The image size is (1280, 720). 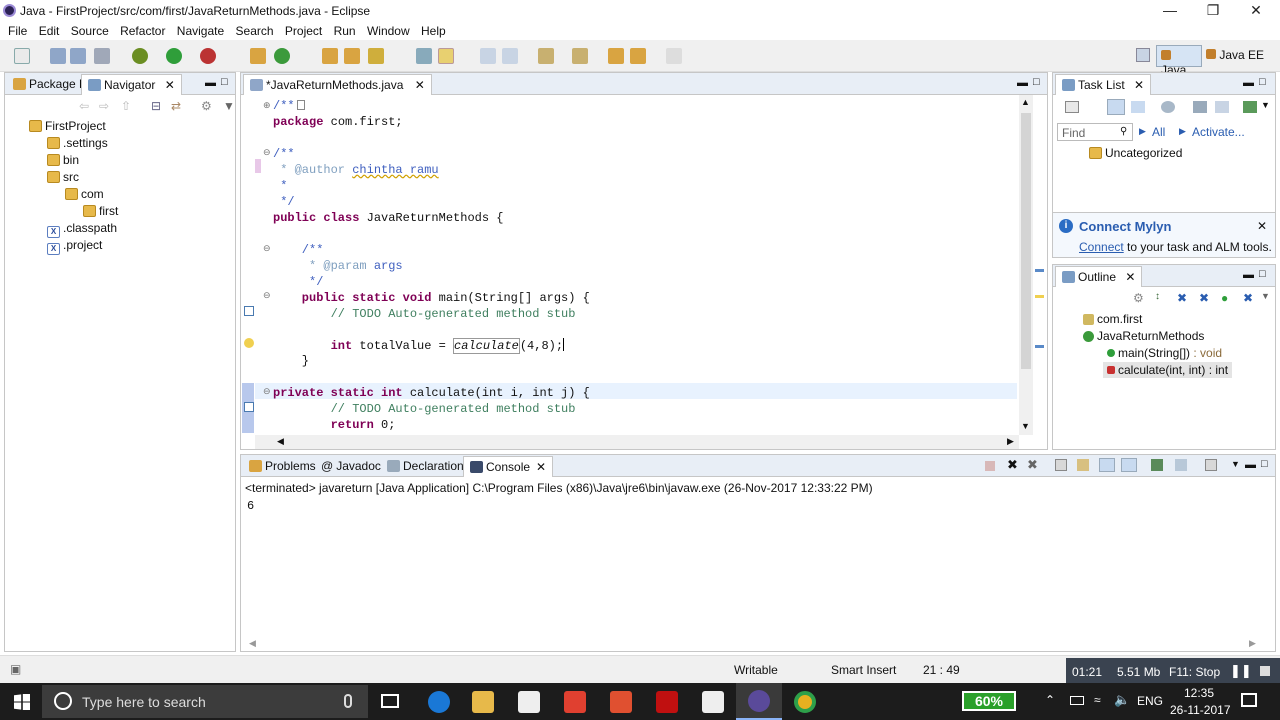 What do you see at coordinates (74, 246) in the screenshot?
I see `tree-item-project-file: X .project` at bounding box center [74, 246].